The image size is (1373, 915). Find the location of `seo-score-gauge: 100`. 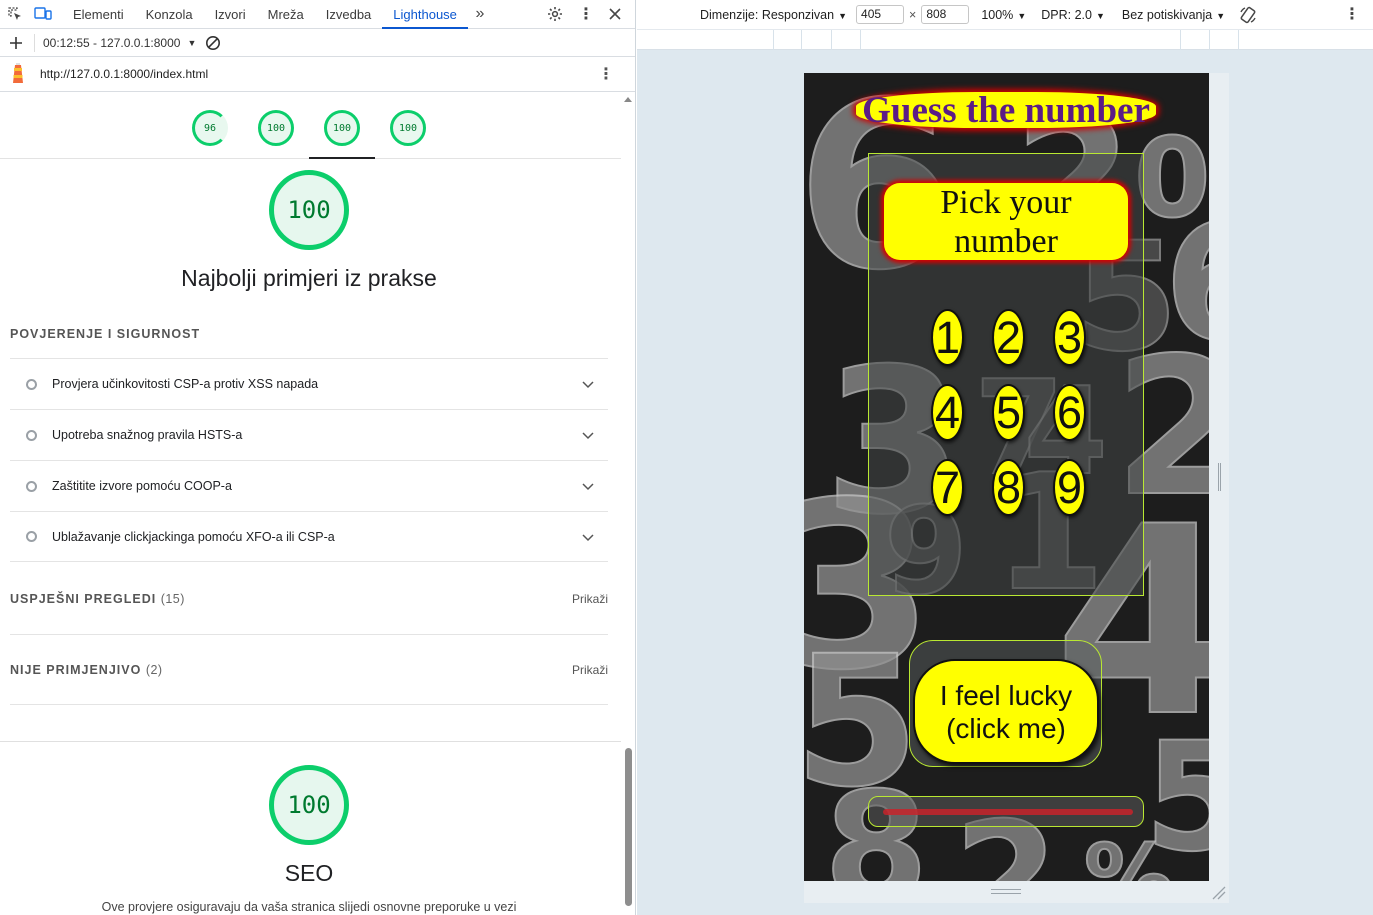

seo-score-gauge: 100 is located at coordinates (309, 805).